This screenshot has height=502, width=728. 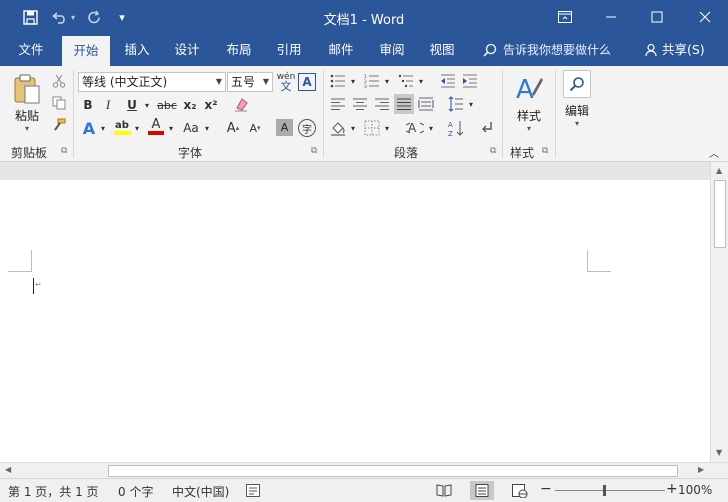 I want to click on print-layout-icon, so click(x=482, y=490).